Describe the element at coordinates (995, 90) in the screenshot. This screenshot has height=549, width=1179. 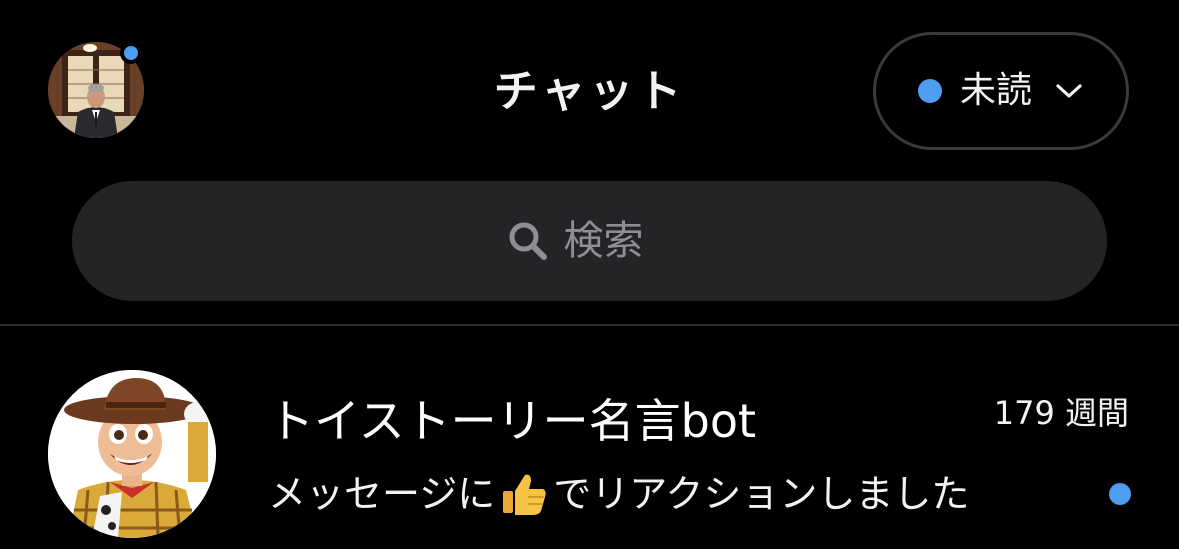
I see `filter-label: 未読` at that location.